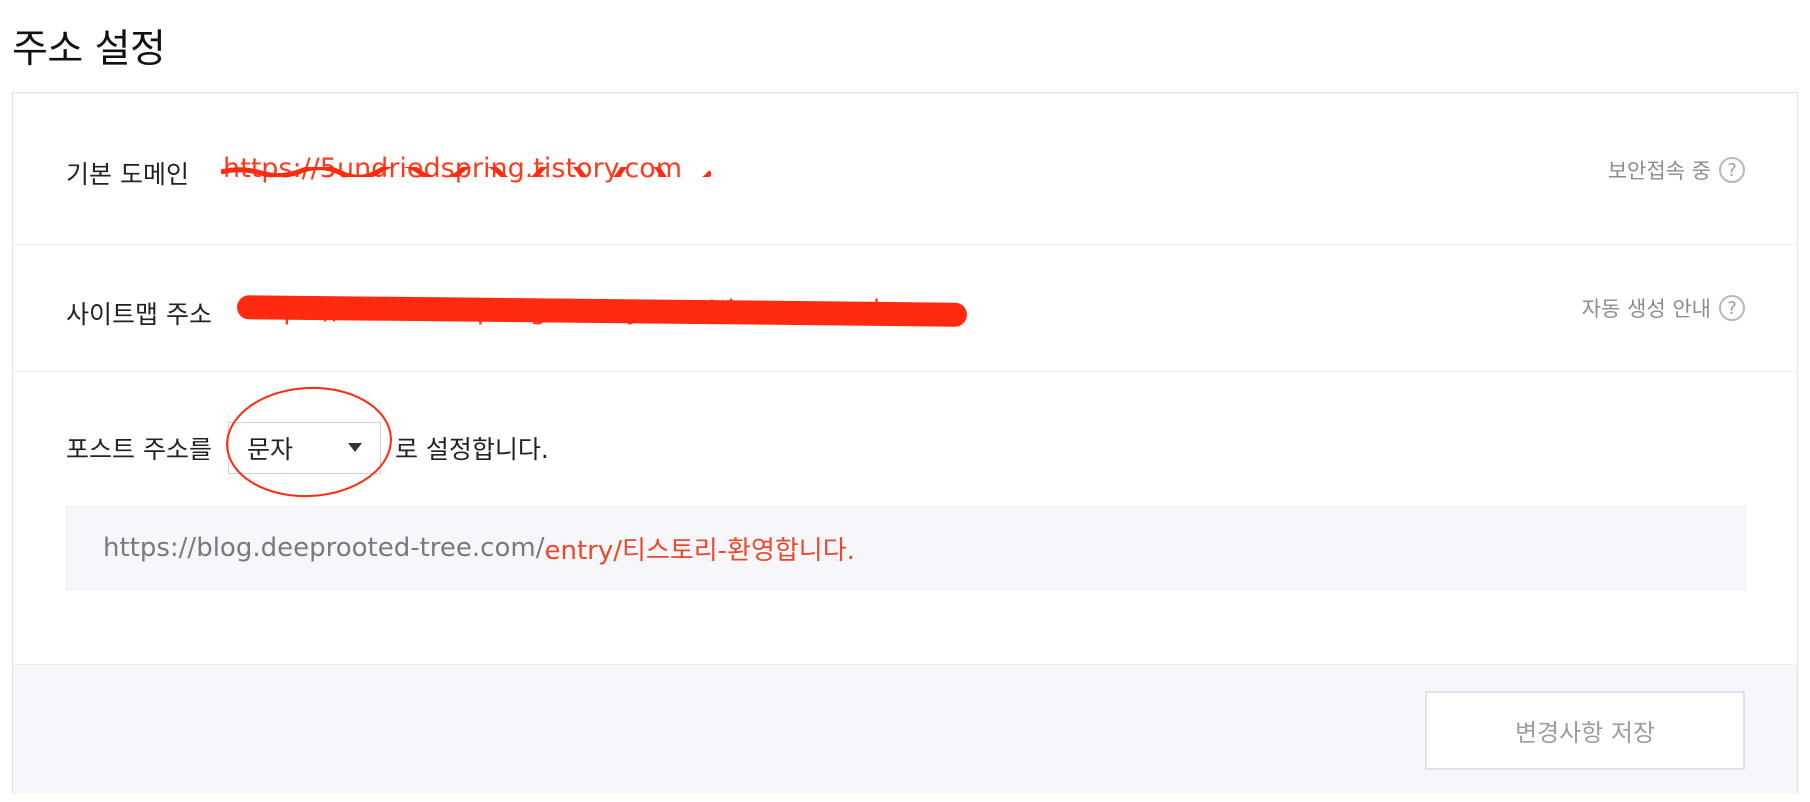 The image size is (1810, 802). Describe the element at coordinates (354, 447) in the screenshot. I see `dropdown-triangle-icon` at that location.